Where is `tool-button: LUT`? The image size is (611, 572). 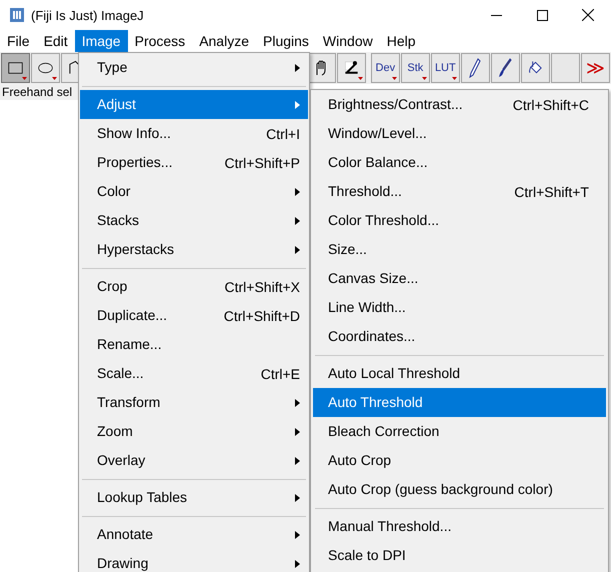
tool-button: LUT is located at coordinates (445, 68).